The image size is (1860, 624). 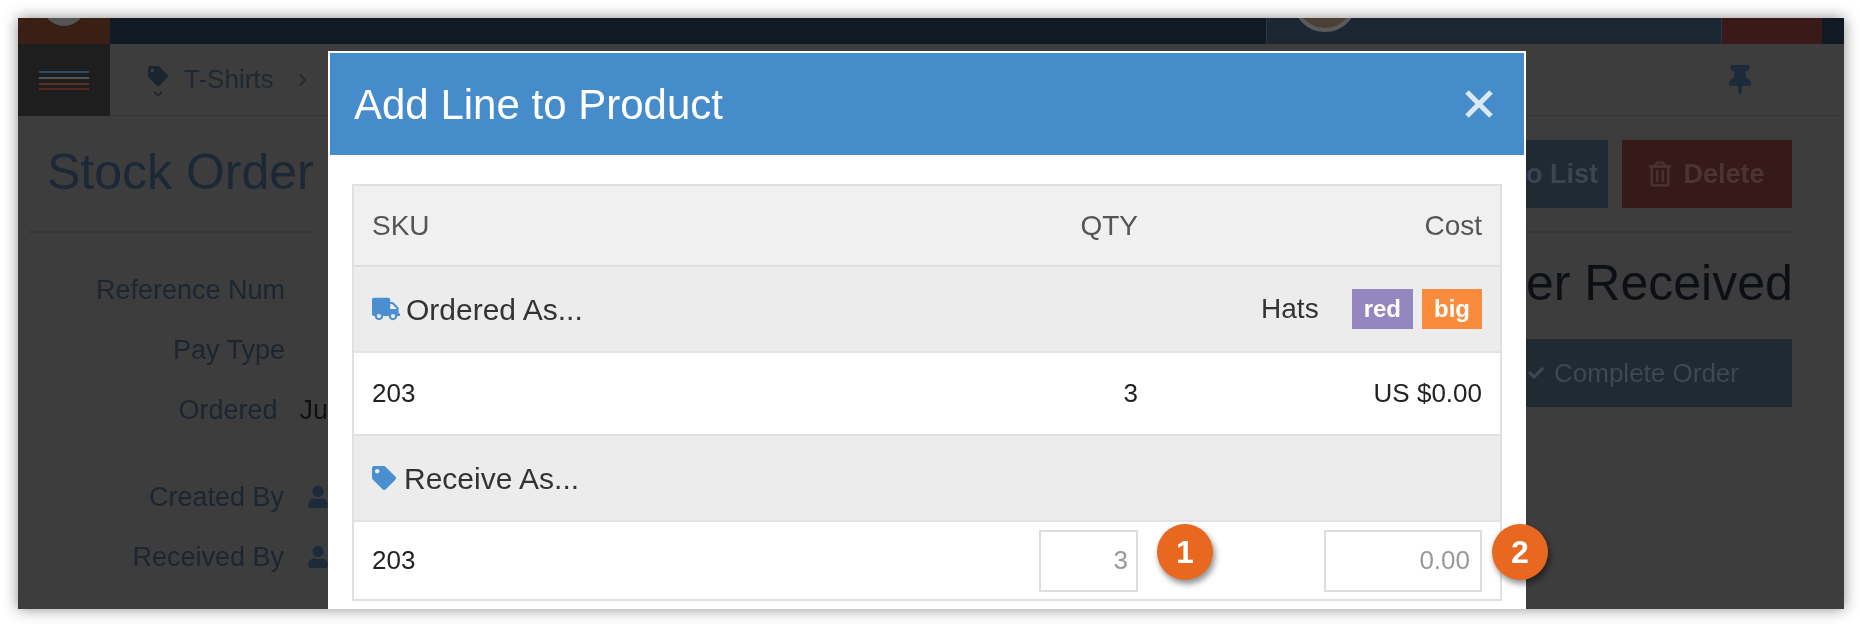 What do you see at coordinates (1130, 393) in the screenshot?
I see `table-cell-text: 3` at bounding box center [1130, 393].